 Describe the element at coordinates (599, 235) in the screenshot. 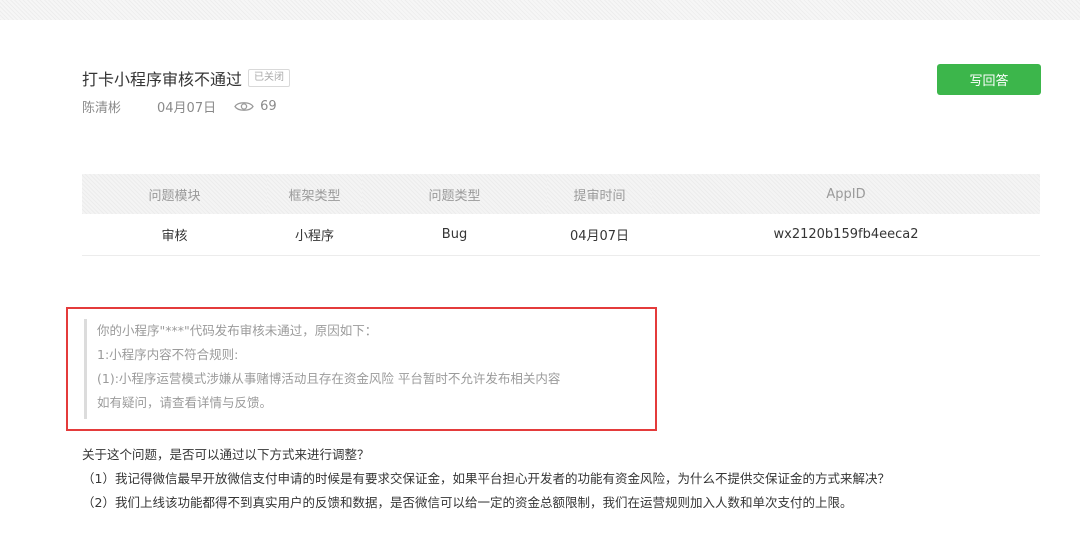

I see `cell-submit-time: 04月07日` at that location.